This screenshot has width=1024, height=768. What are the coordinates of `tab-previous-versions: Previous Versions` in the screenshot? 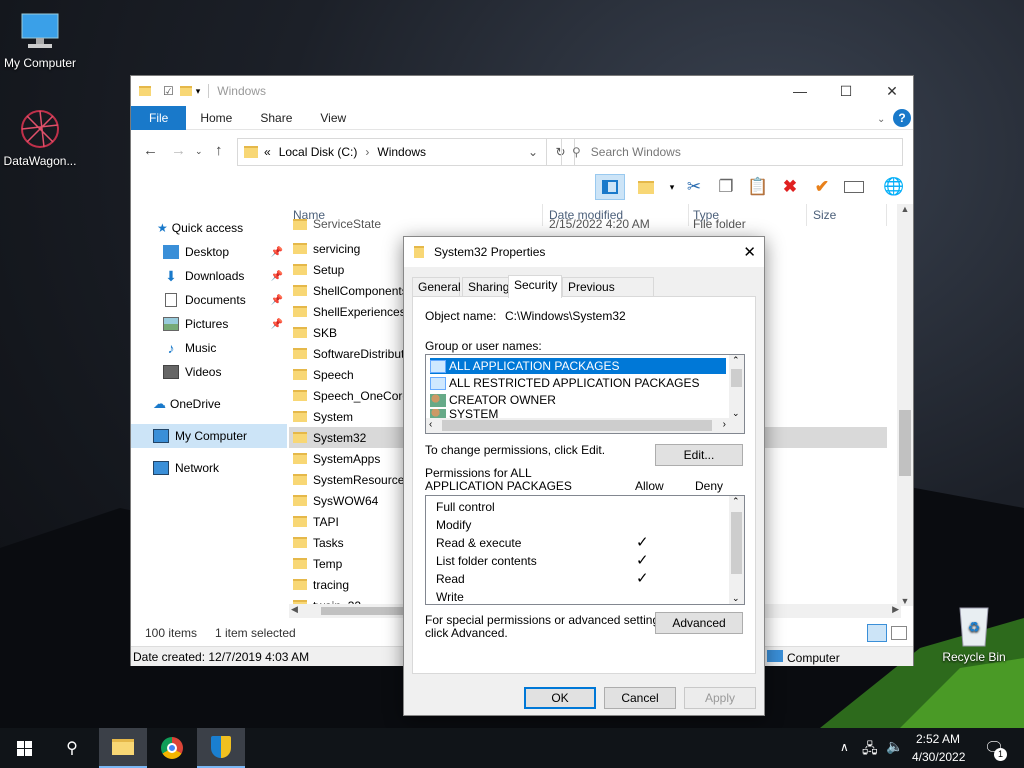 It's located at (608, 294).